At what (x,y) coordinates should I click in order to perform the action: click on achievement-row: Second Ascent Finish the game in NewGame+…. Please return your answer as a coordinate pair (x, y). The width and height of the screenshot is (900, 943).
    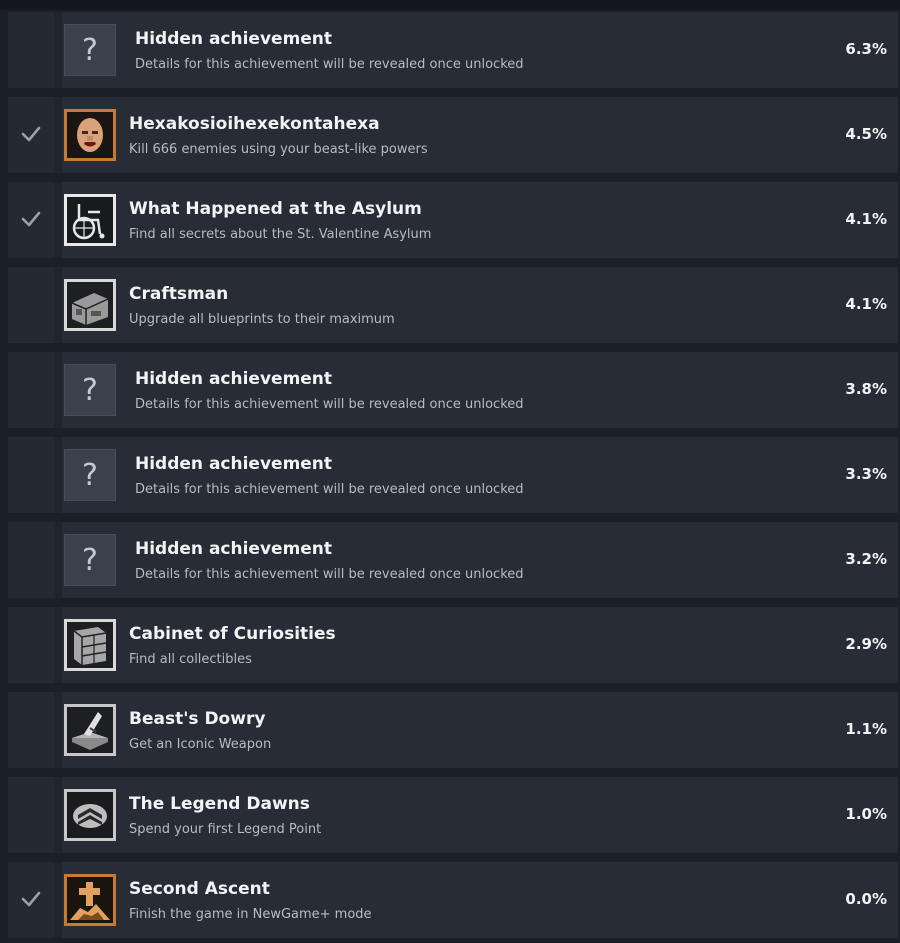
    Looking at the image, I should click on (453, 900).